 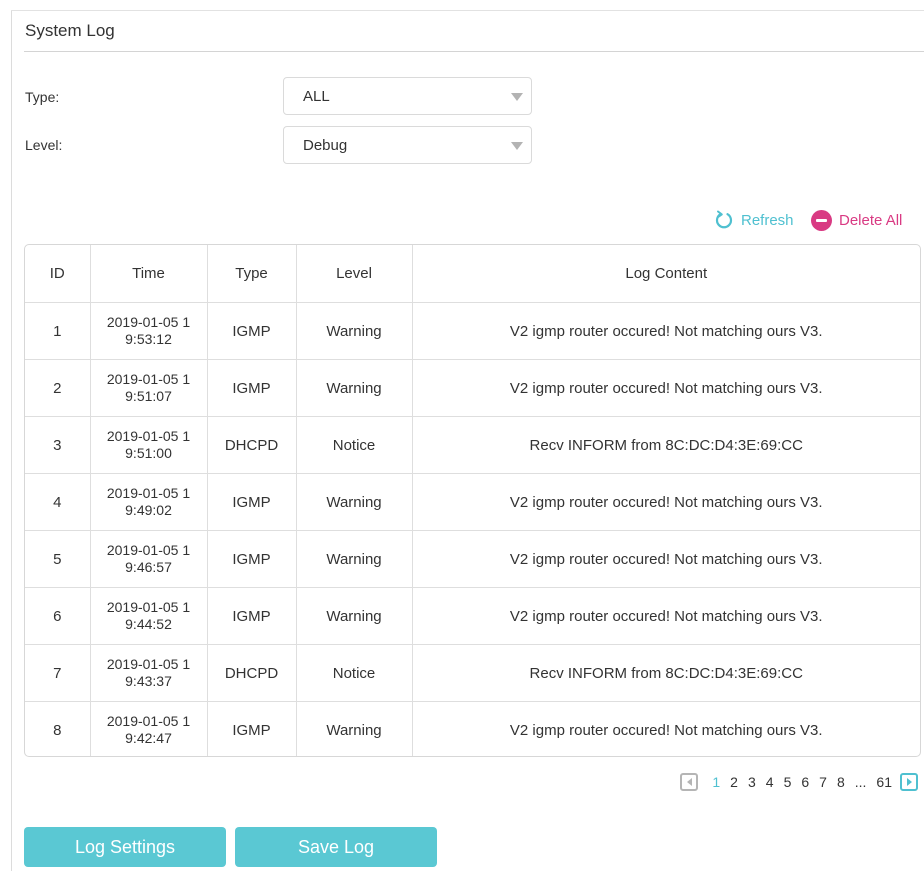 I want to click on level-label: Level:, so click(x=44, y=145).